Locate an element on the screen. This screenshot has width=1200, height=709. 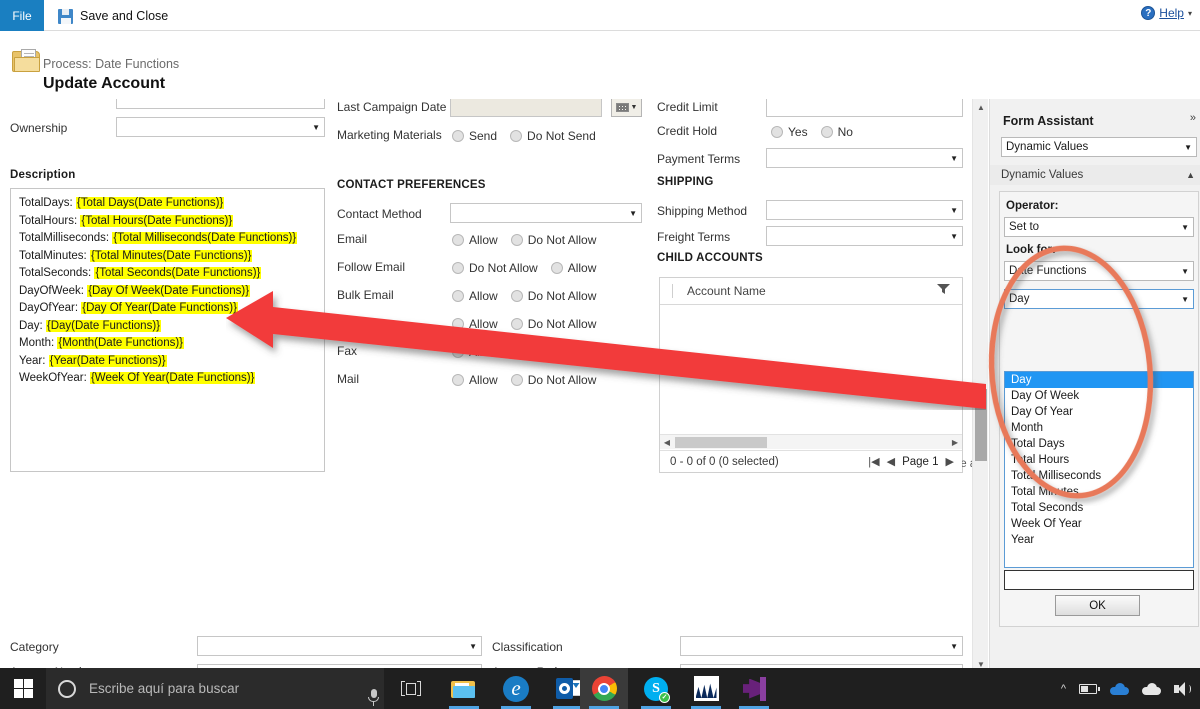
payment-terms-select: ▼ is located at coordinates (864, 158).